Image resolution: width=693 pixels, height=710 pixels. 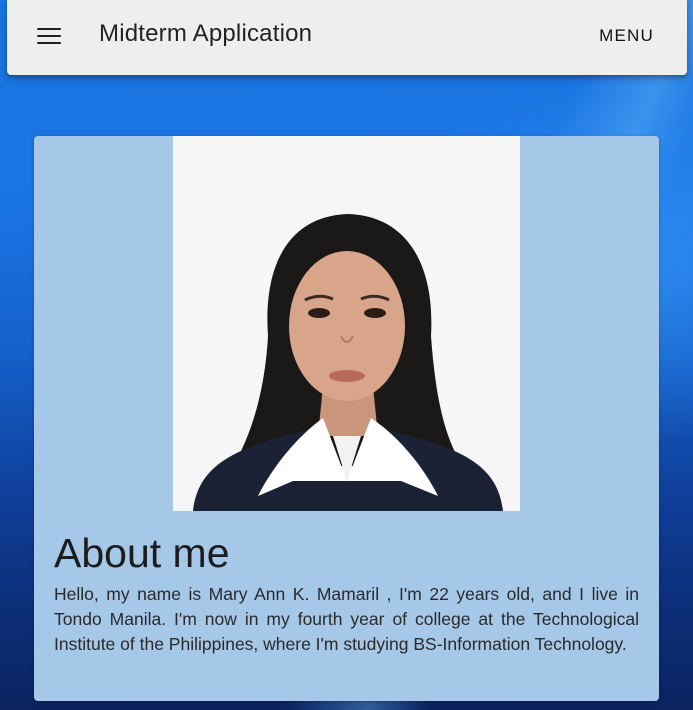 What do you see at coordinates (142, 553) in the screenshot?
I see `about-heading: About me` at bounding box center [142, 553].